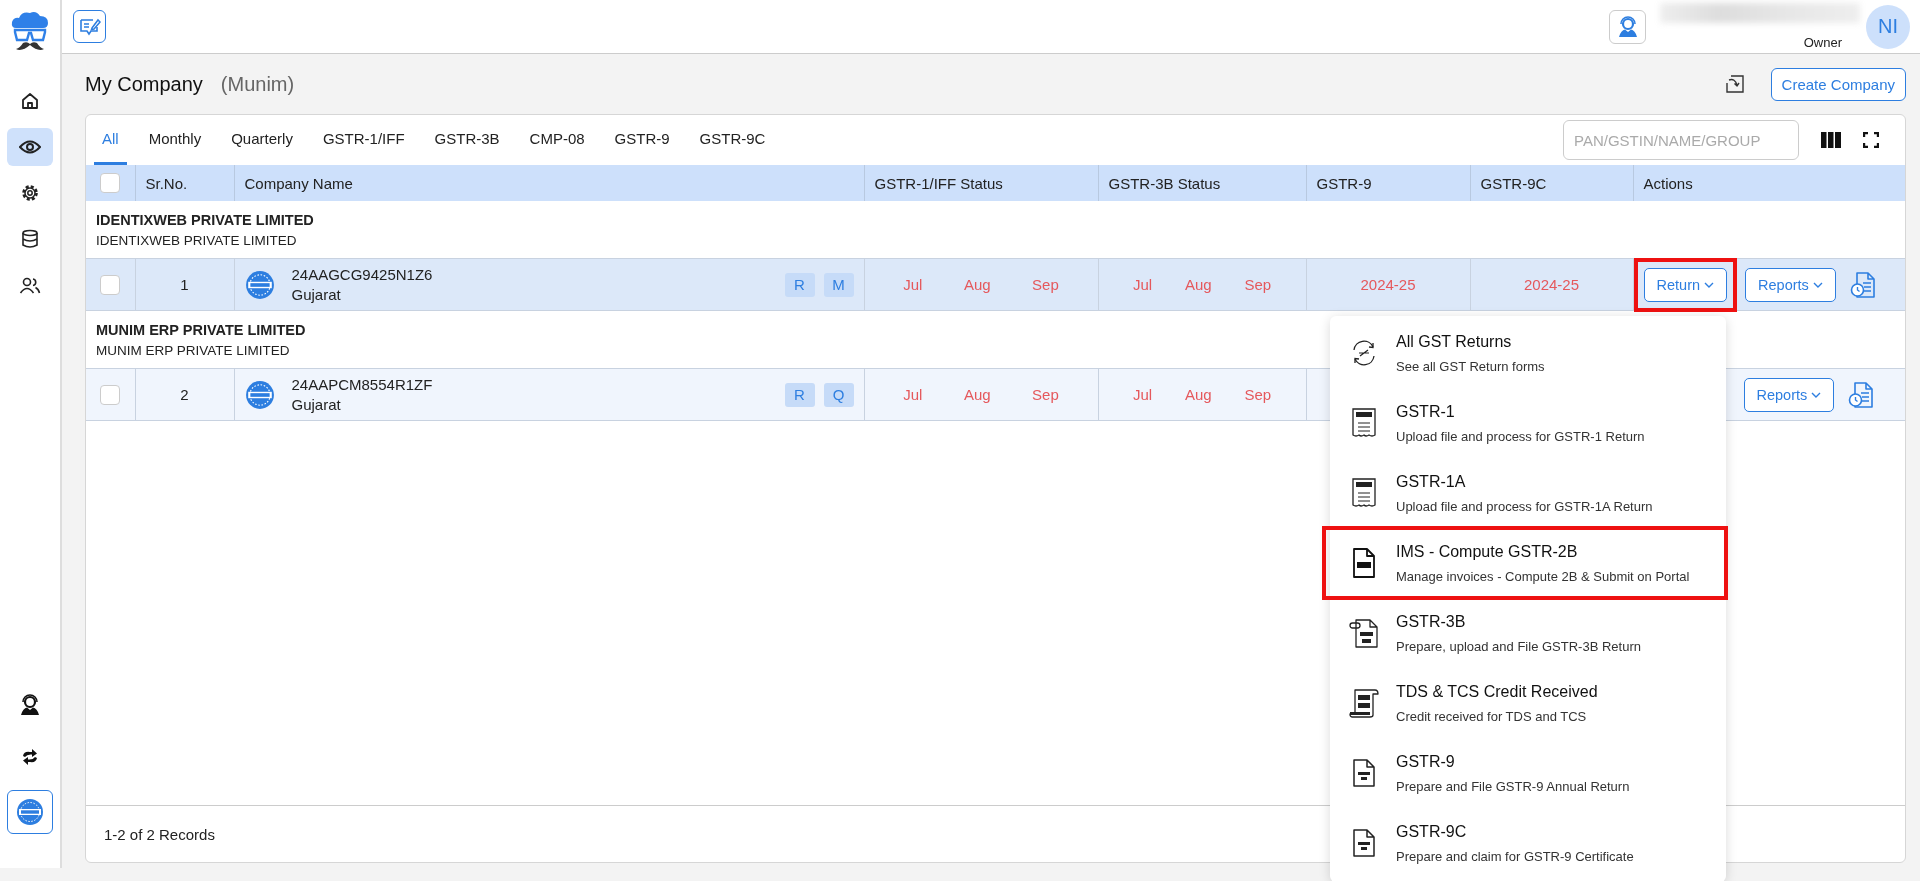 The height and width of the screenshot is (881, 1920). Describe the element at coordinates (184, 394) in the screenshot. I see `serial-number: 2` at that location.